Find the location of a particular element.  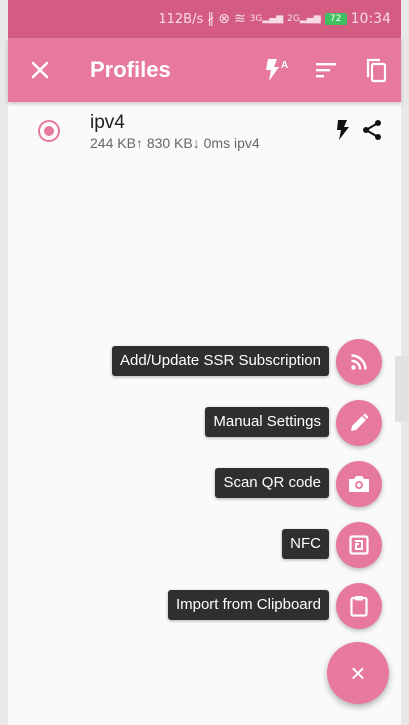

clipboard-icon is located at coordinates (359, 606).